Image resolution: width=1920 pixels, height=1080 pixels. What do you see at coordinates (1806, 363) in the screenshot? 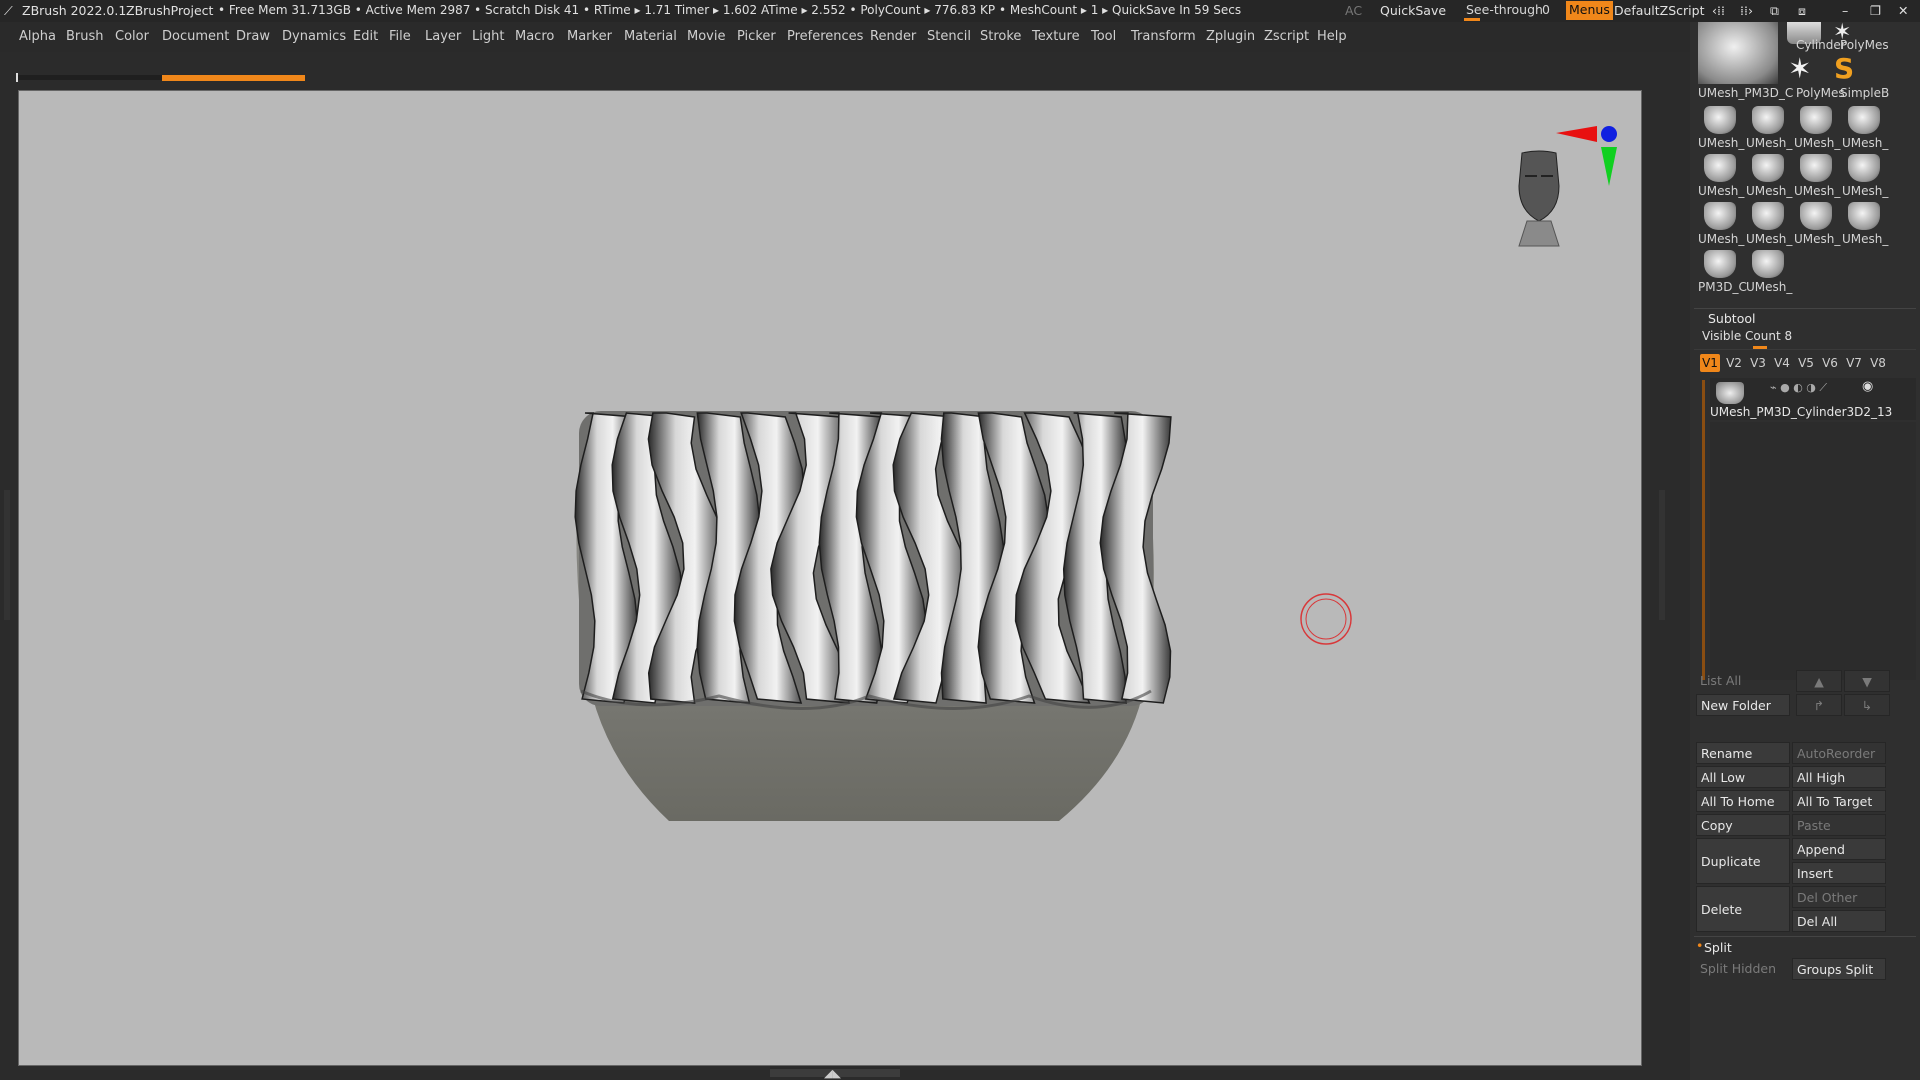
I see `version-v5-button: V5` at bounding box center [1806, 363].